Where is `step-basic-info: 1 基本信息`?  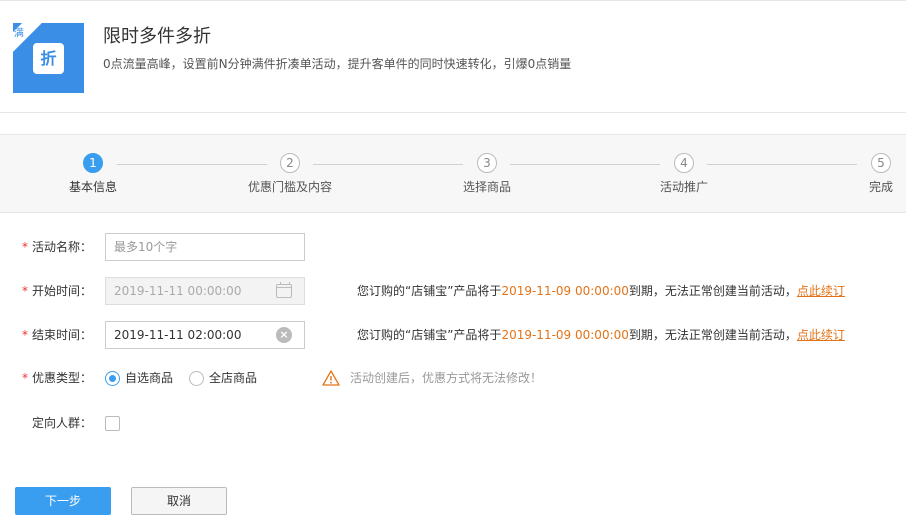
step-basic-info: 1 基本信息 is located at coordinates (93, 174).